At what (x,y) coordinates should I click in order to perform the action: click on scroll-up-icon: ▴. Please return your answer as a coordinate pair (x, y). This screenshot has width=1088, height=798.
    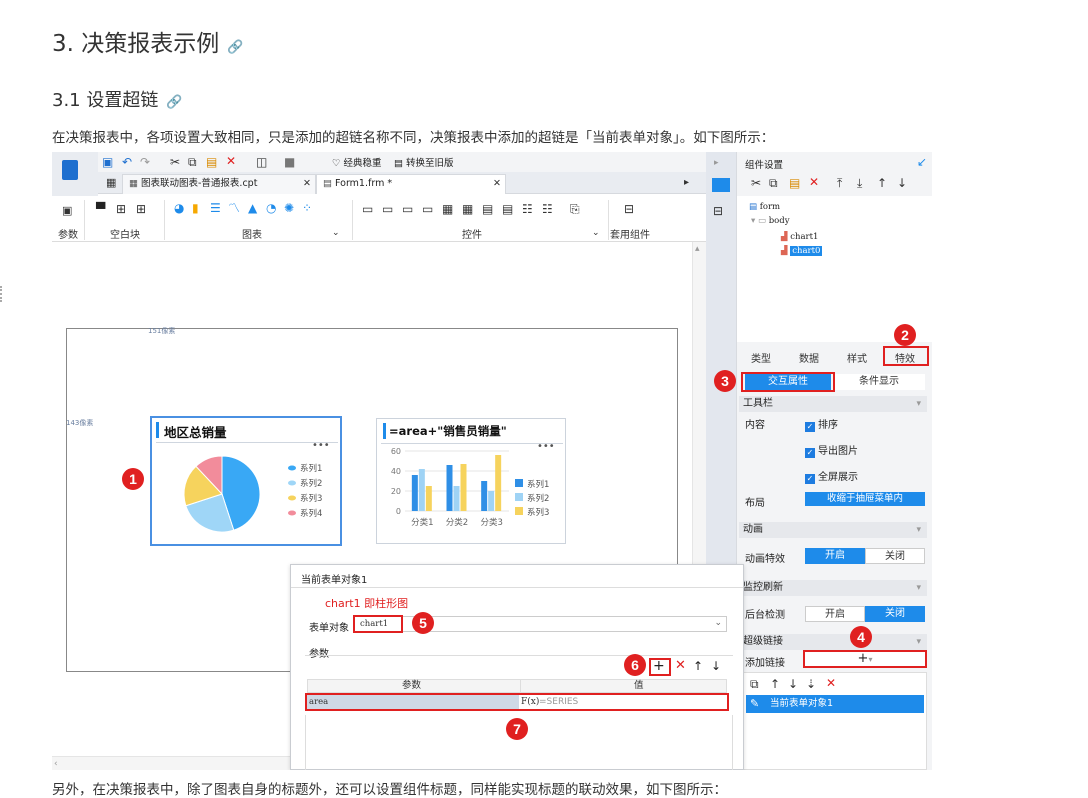
    Looking at the image, I should click on (697, 249).